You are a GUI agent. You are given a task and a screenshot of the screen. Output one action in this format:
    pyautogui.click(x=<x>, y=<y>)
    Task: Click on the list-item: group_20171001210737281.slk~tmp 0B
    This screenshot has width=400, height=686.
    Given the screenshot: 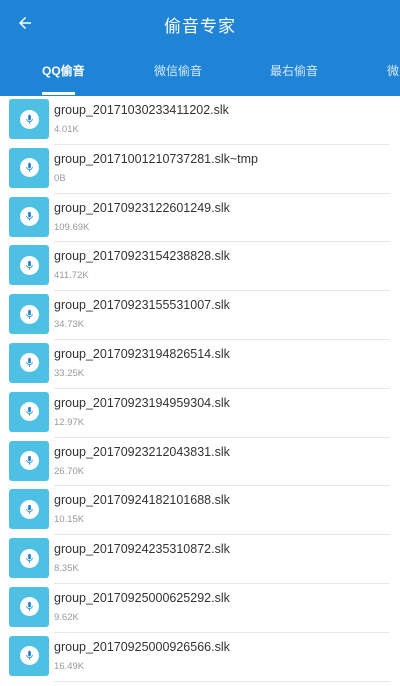 What is the action you would take?
    pyautogui.click(x=200, y=169)
    